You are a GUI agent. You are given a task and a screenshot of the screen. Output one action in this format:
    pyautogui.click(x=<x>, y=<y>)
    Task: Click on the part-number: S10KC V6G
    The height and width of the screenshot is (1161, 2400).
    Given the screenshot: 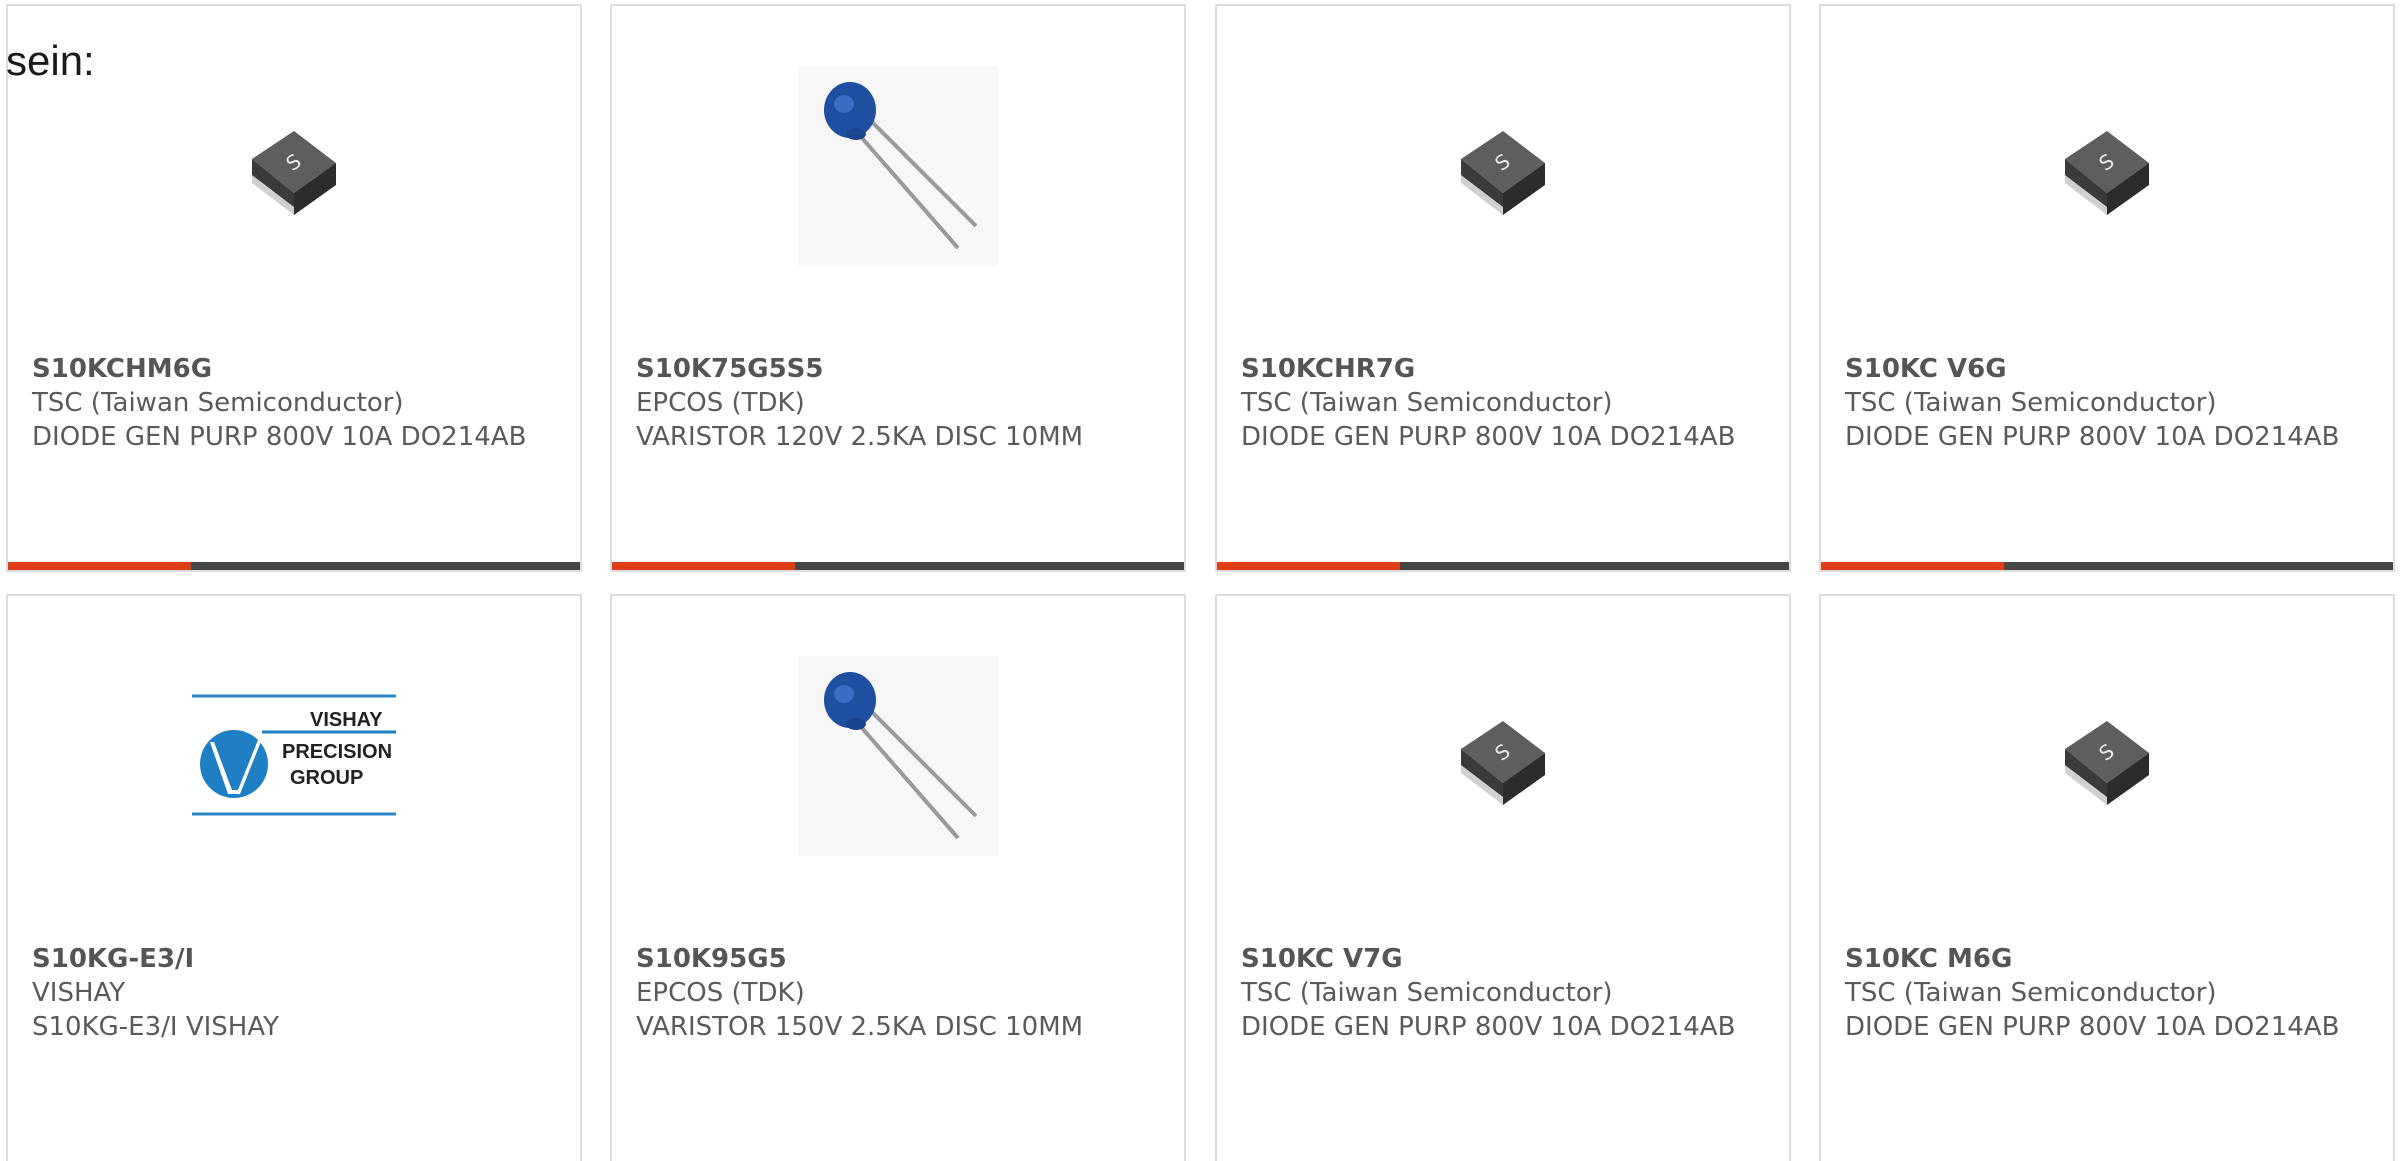 What is the action you would take?
    pyautogui.click(x=2109, y=369)
    